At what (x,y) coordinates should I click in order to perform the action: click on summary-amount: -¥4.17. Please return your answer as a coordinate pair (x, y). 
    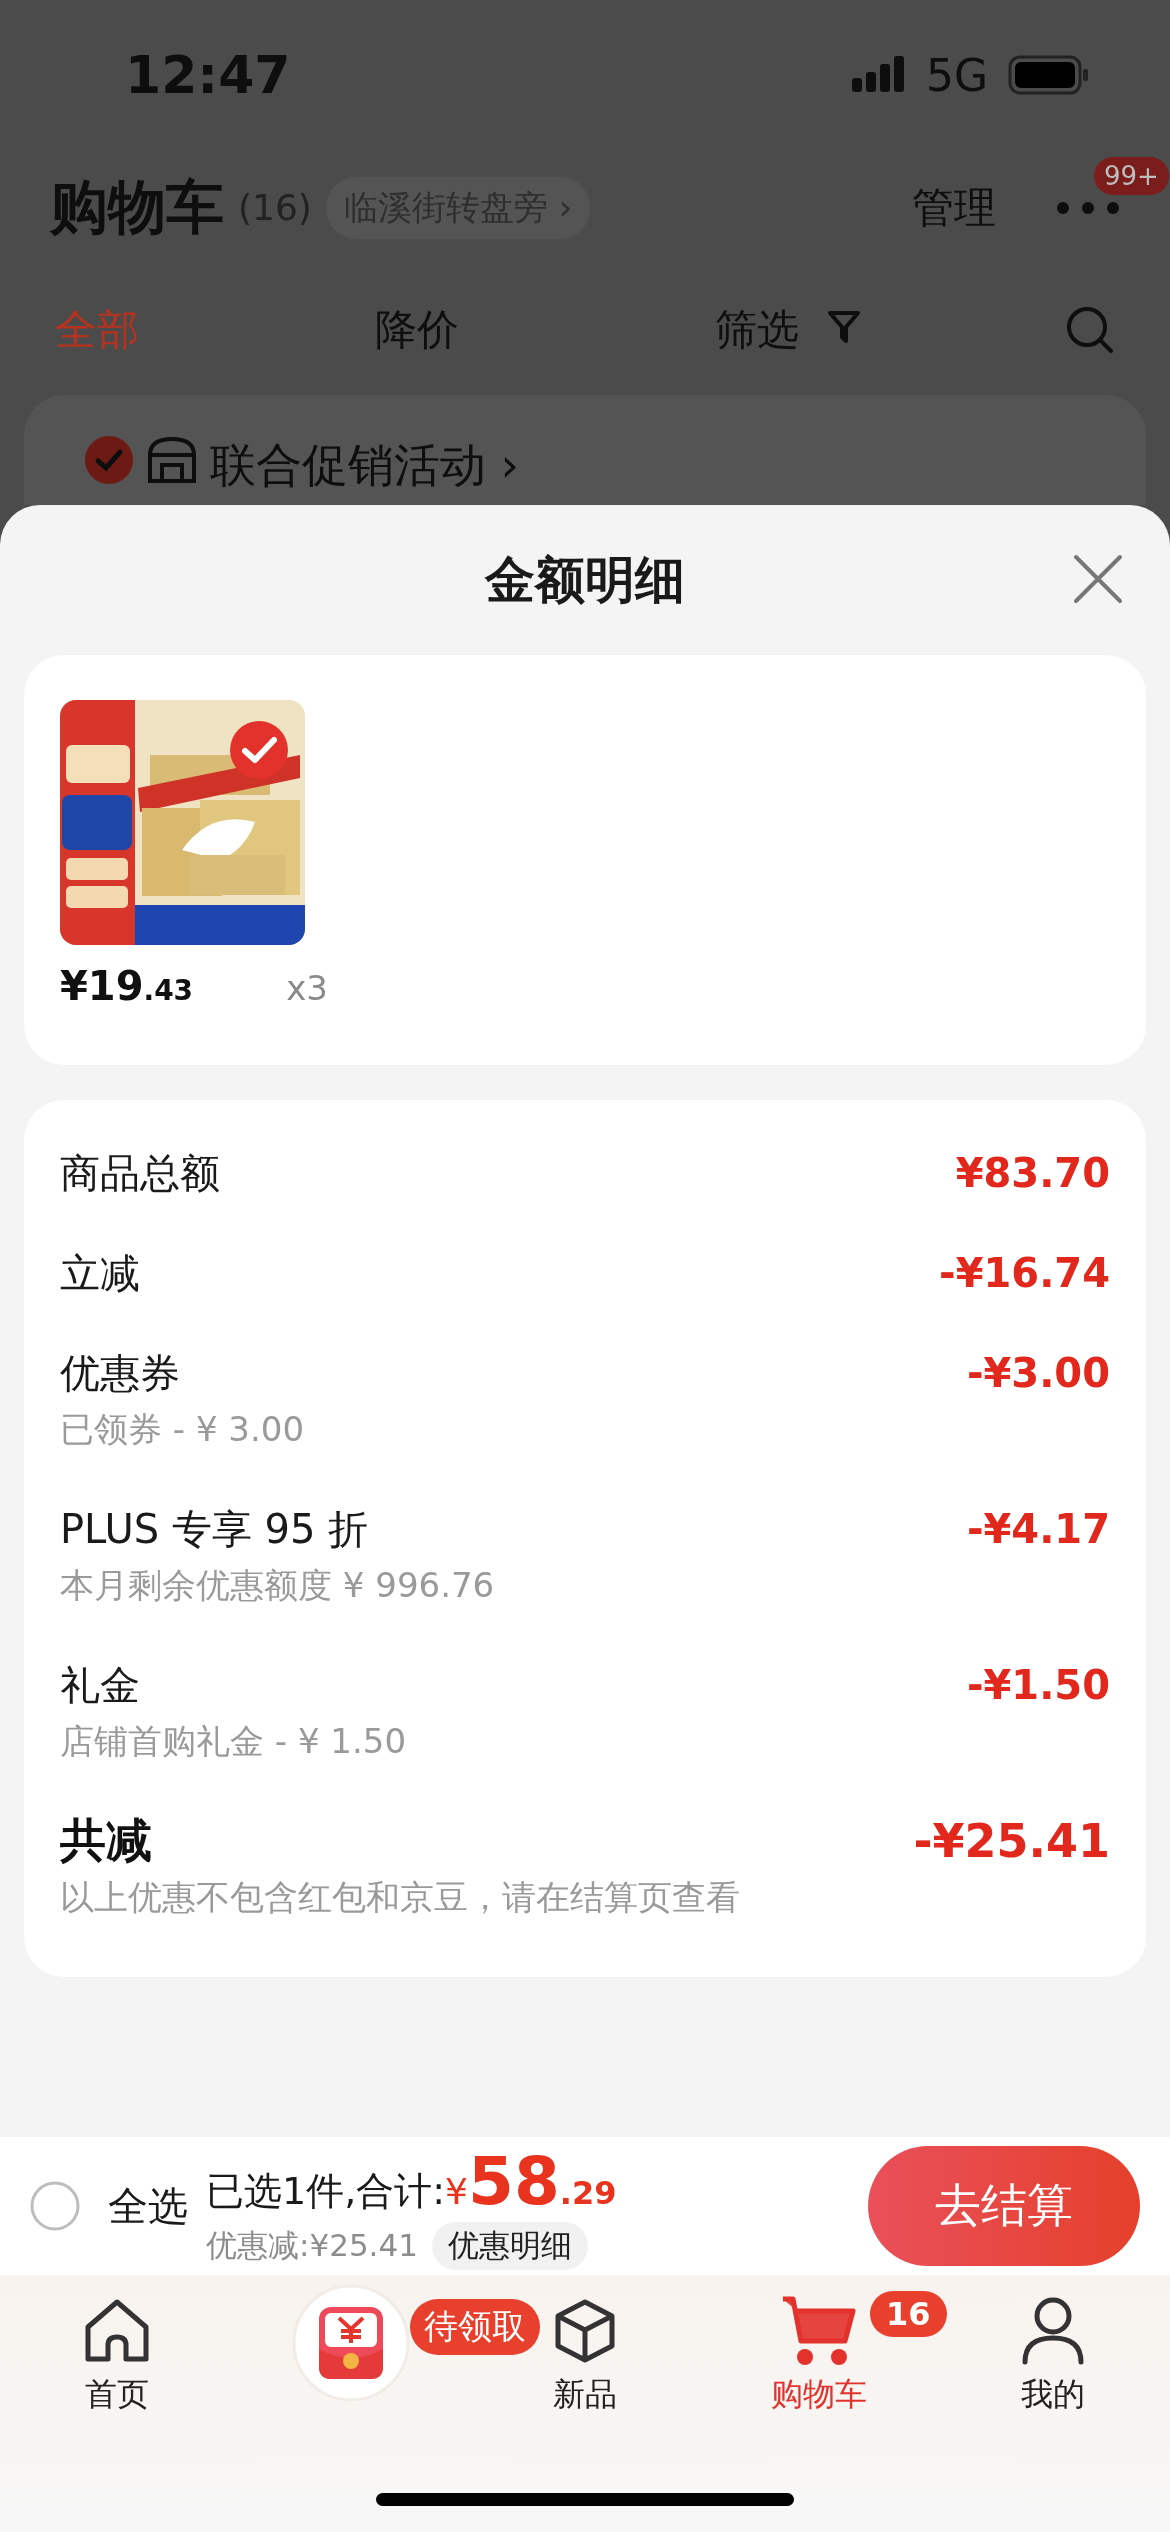
    Looking at the image, I should click on (1038, 1529).